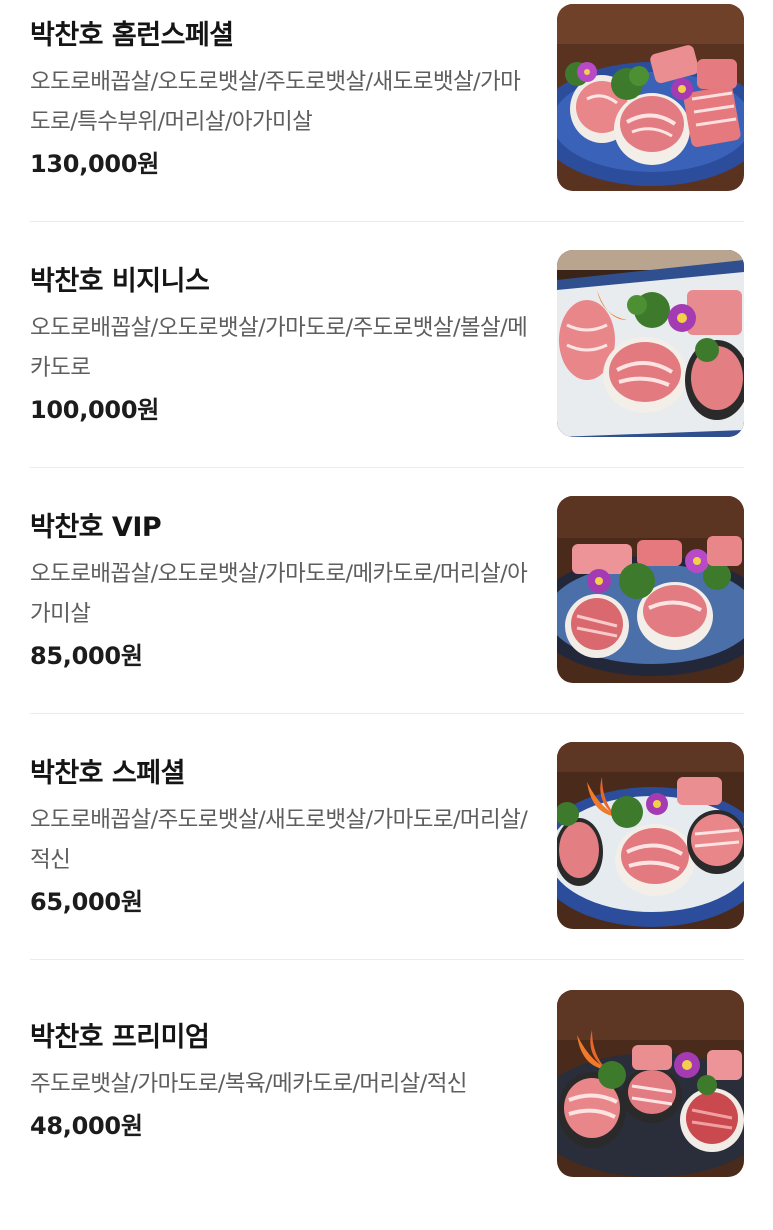 This screenshot has width=773, height=1230. Describe the element at coordinates (86, 1126) in the screenshot. I see `menu-item-price: 48,000원` at that location.